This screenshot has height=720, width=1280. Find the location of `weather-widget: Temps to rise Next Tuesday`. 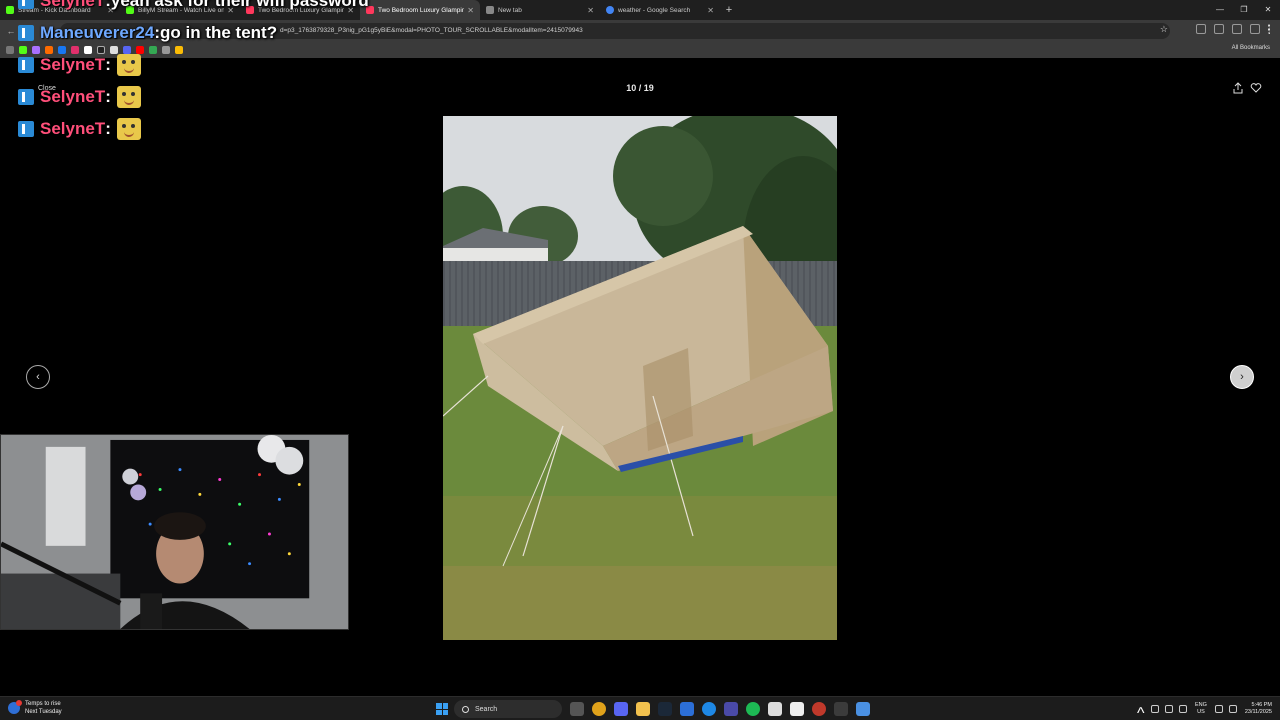

weather-widget: Temps to rise Next Tuesday is located at coordinates (35, 708).